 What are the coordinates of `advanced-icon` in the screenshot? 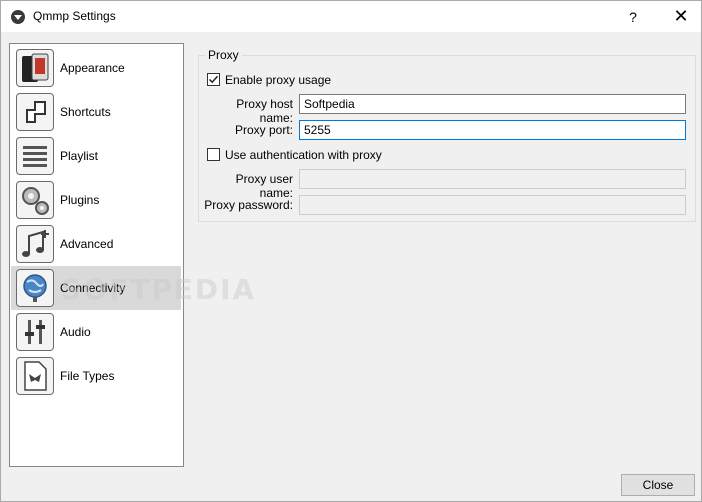 It's located at (35, 244).